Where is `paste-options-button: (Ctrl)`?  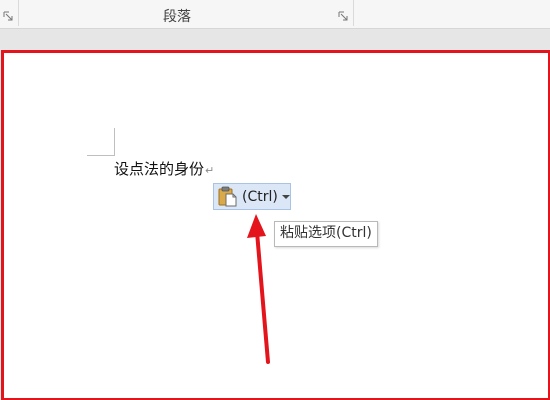
paste-options-button: (Ctrl) is located at coordinates (252, 196).